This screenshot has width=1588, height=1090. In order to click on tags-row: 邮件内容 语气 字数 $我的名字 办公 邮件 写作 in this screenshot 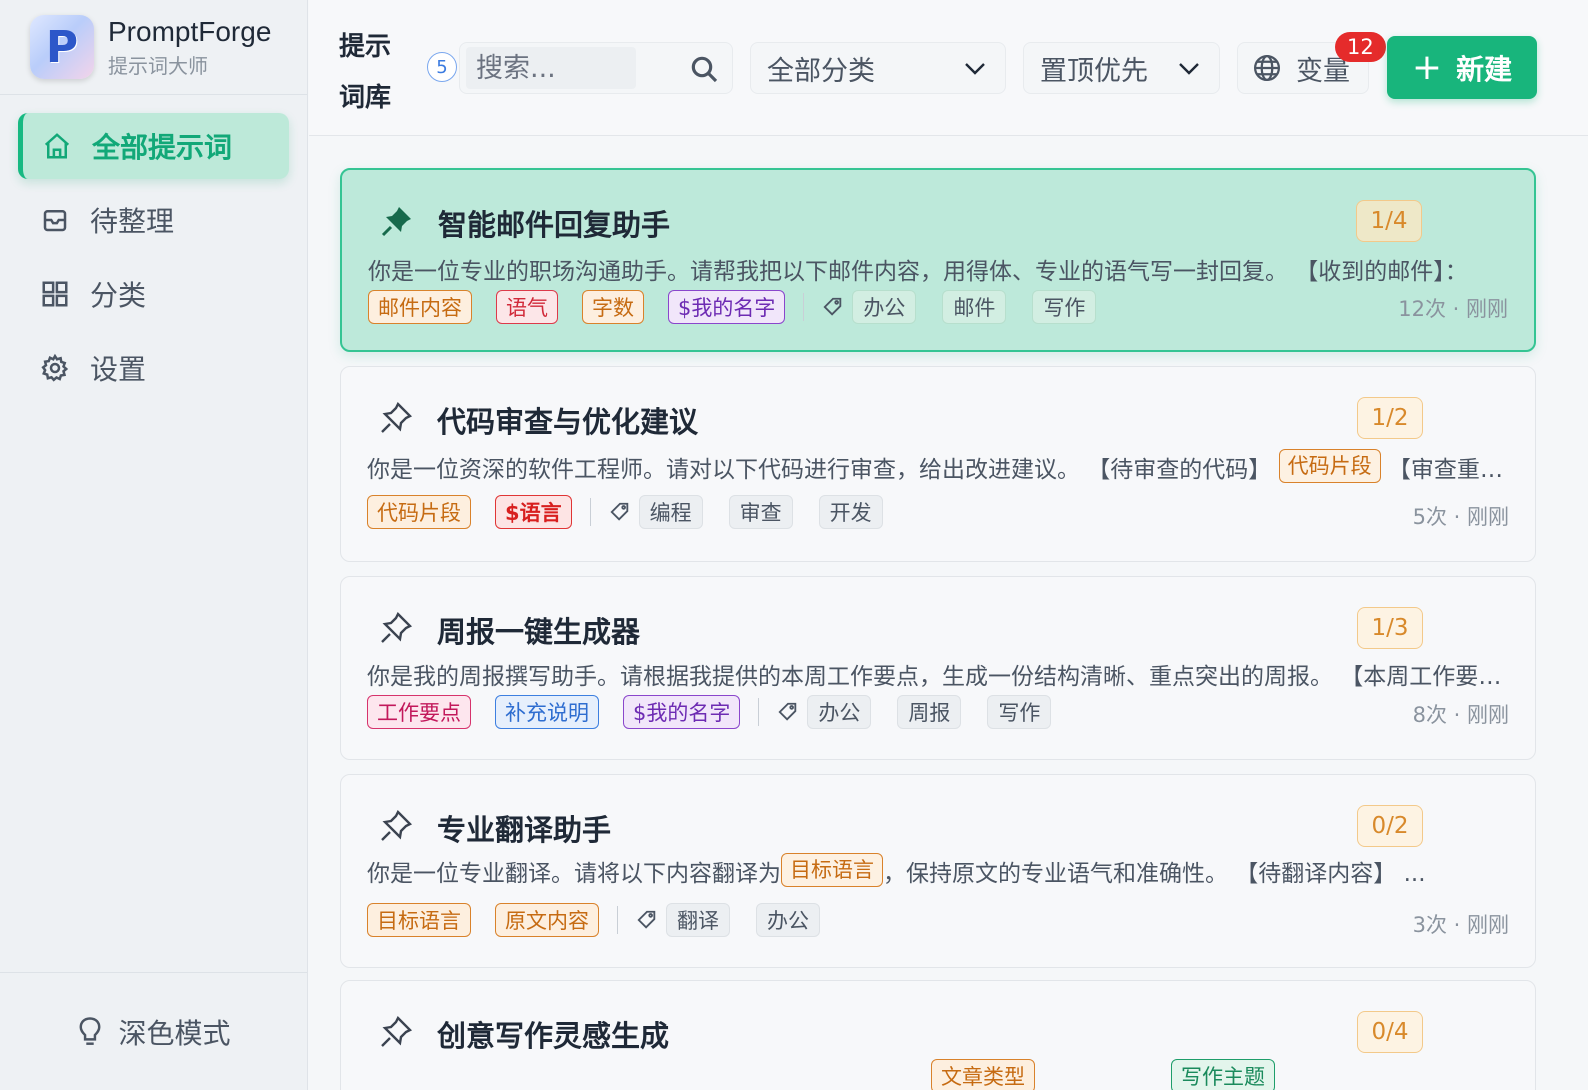, I will do `click(745, 307)`.